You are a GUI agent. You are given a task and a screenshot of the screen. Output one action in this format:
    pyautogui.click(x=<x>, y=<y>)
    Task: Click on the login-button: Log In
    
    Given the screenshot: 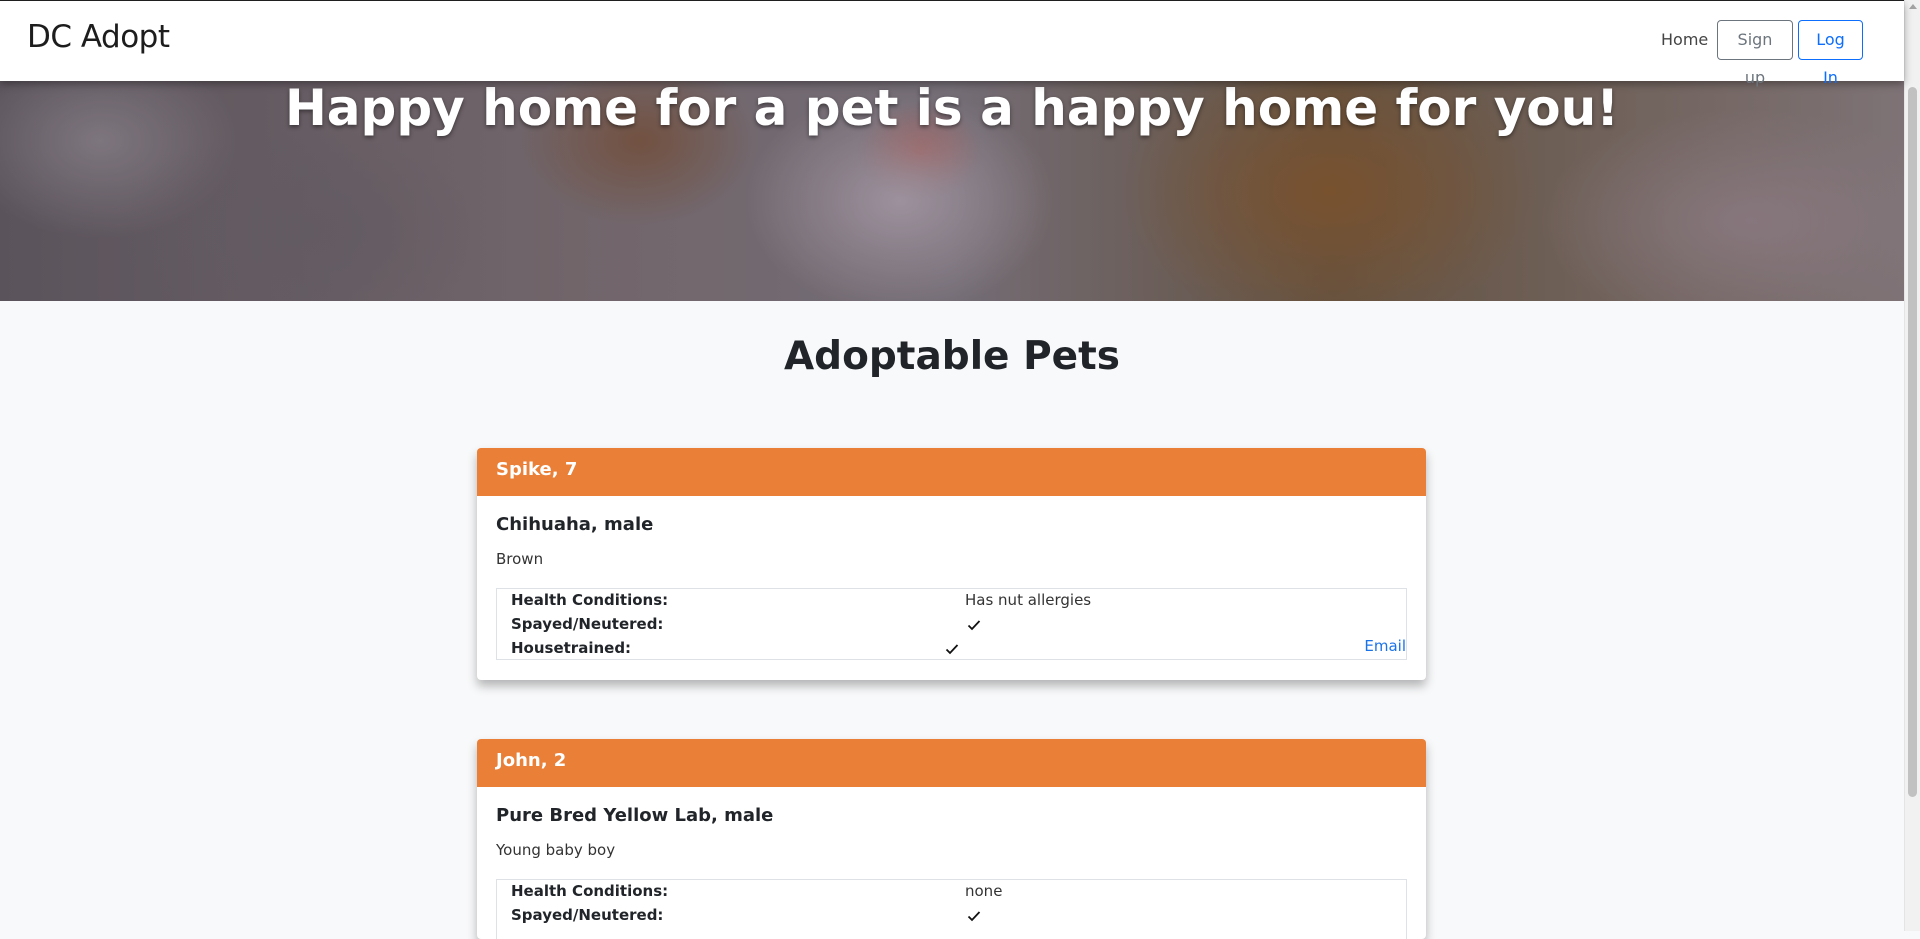 What is the action you would take?
    pyautogui.click(x=1830, y=53)
    